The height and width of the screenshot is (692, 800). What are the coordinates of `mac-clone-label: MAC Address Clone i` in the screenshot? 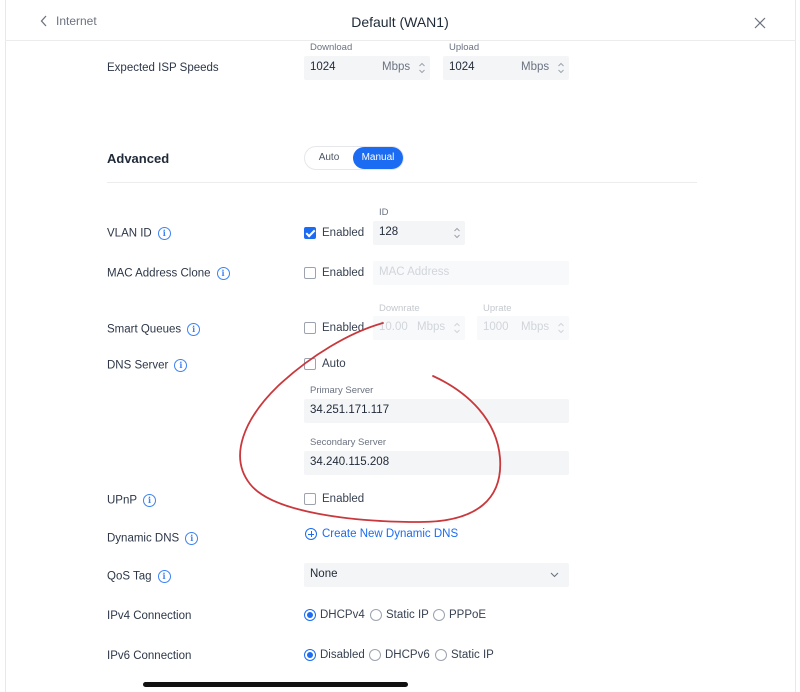 It's located at (168, 273).